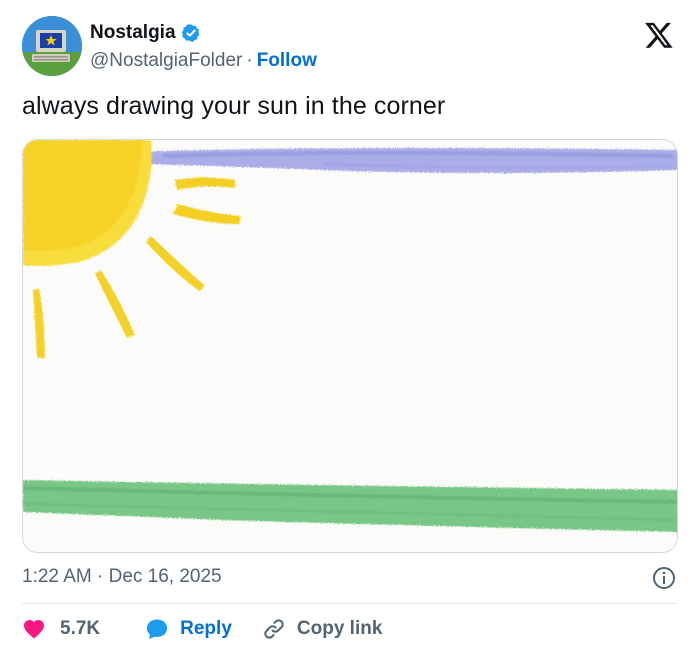 The height and width of the screenshot is (656, 700). I want to click on speech-bubble-icon, so click(157, 629).